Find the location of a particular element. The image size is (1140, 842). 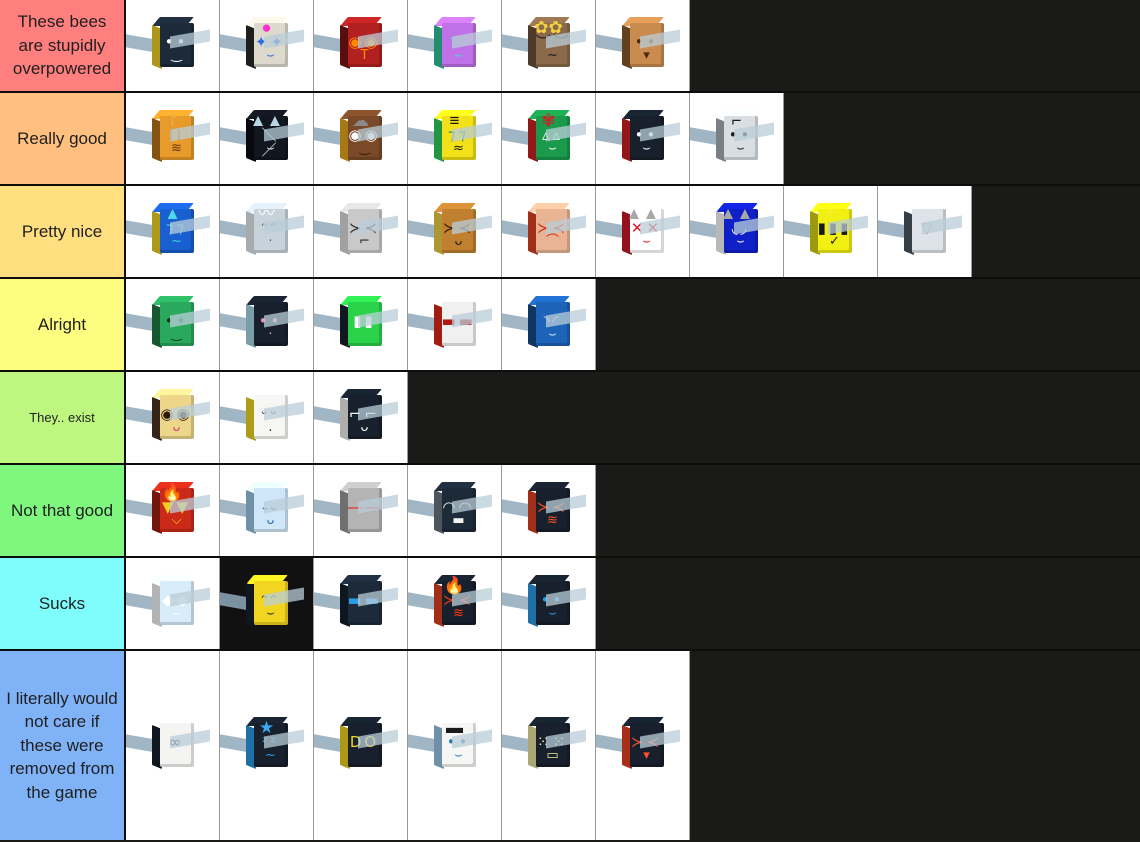

tier-row: Alright••‿••·▮▮▬▬◝◜⌣ is located at coordinates (570, 325).